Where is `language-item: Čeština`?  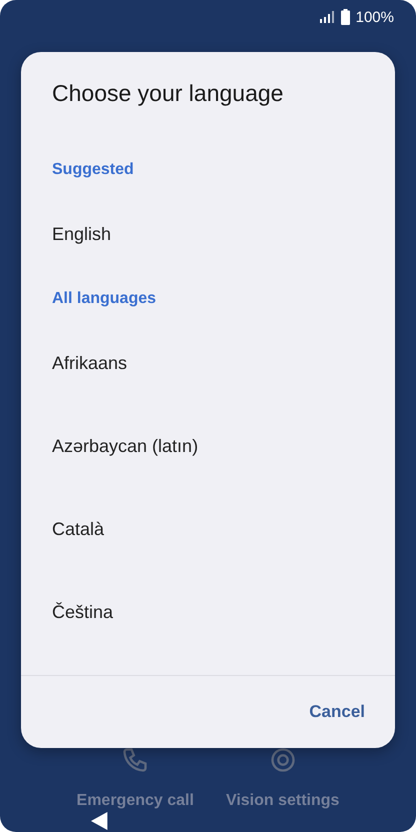
language-item: Čeština is located at coordinates (208, 612).